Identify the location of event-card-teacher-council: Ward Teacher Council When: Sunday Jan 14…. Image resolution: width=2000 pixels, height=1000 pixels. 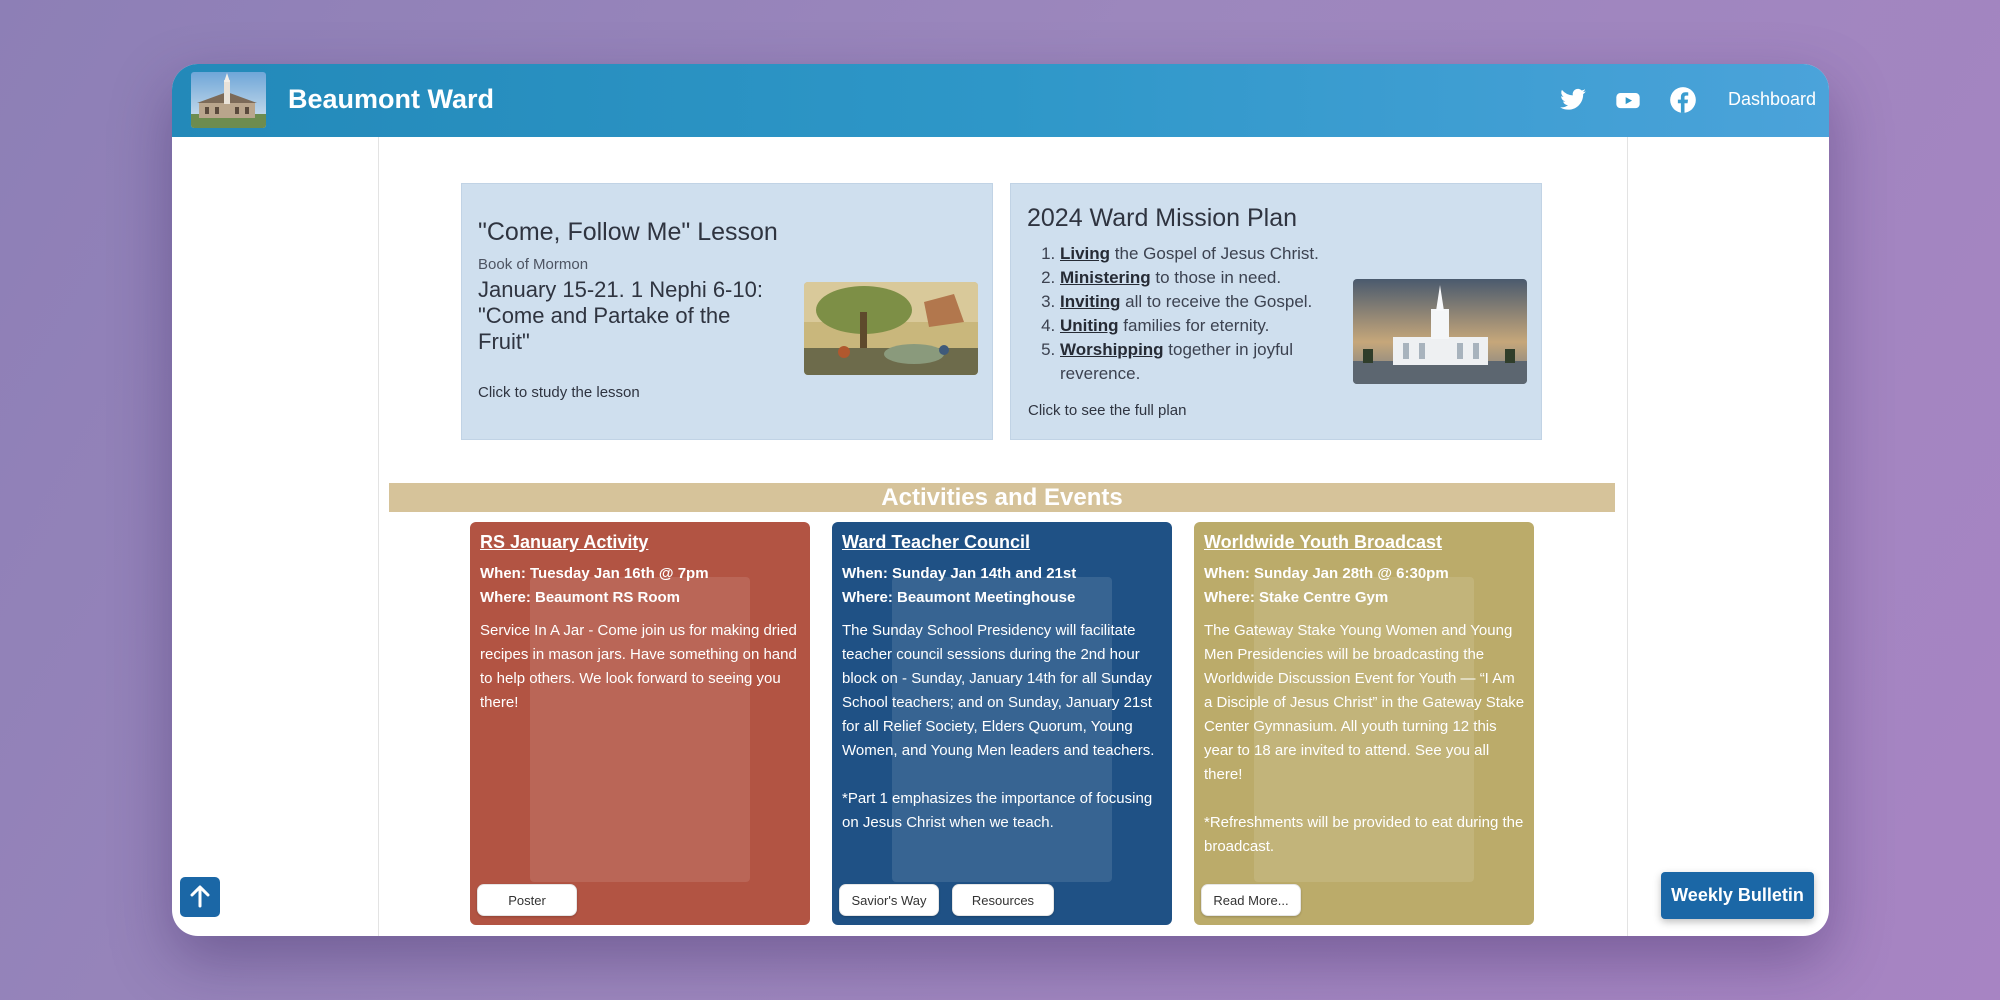
(1002, 723).